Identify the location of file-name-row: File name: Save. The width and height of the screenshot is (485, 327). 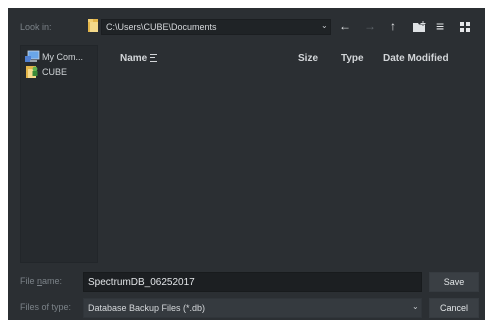
(246, 281).